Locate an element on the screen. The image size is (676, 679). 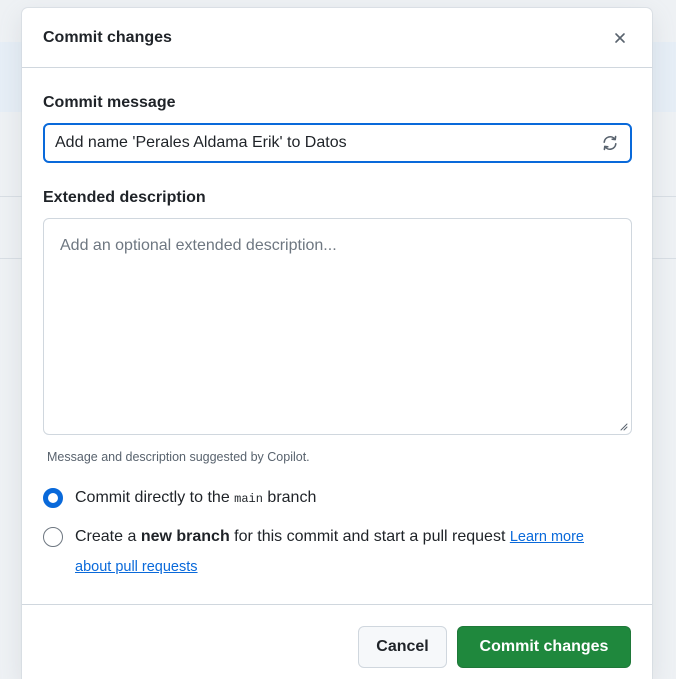
commit-message-input is located at coordinates (337, 143).